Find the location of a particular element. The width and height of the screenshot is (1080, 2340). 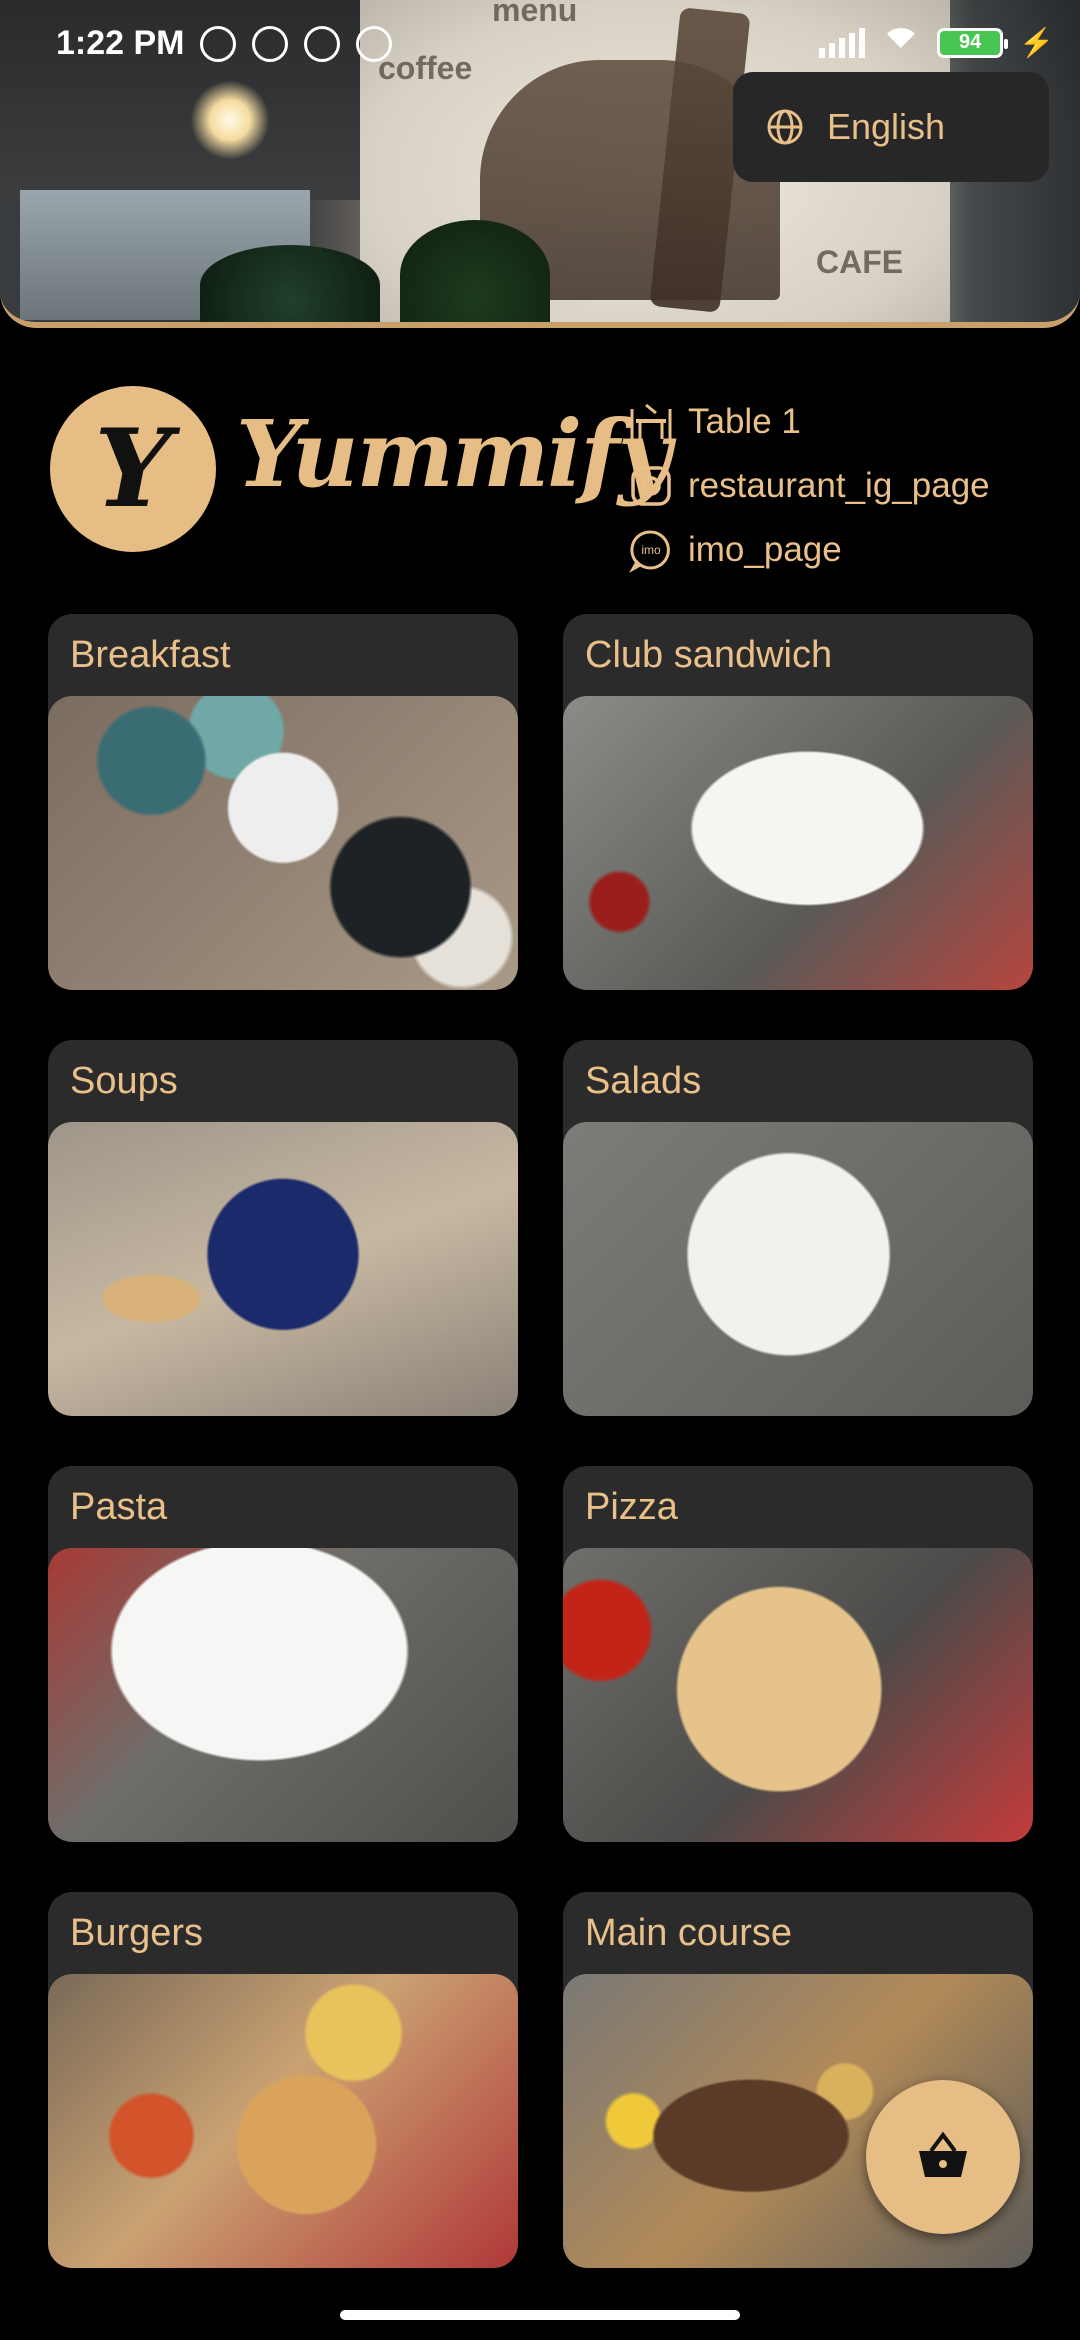

category-title: Pizza is located at coordinates (631, 1507).